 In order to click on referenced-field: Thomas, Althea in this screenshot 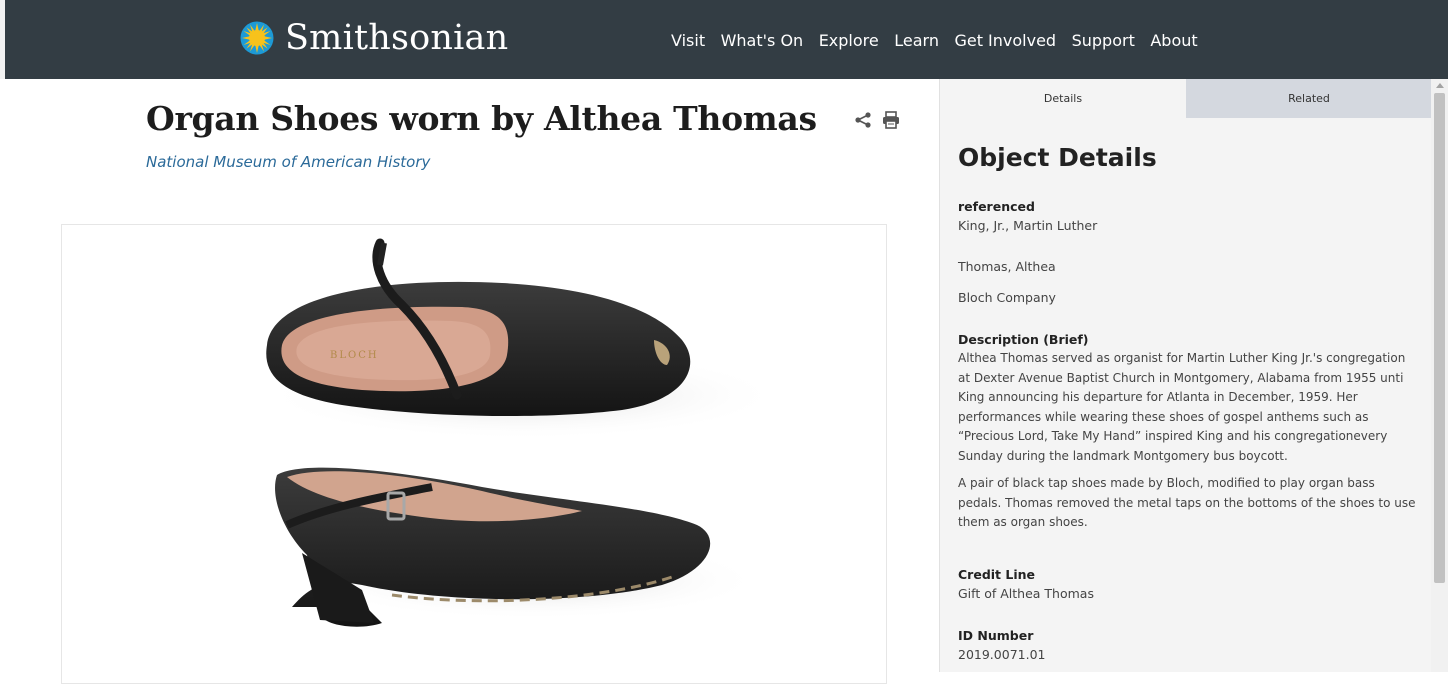, I will do `click(1193, 267)`.